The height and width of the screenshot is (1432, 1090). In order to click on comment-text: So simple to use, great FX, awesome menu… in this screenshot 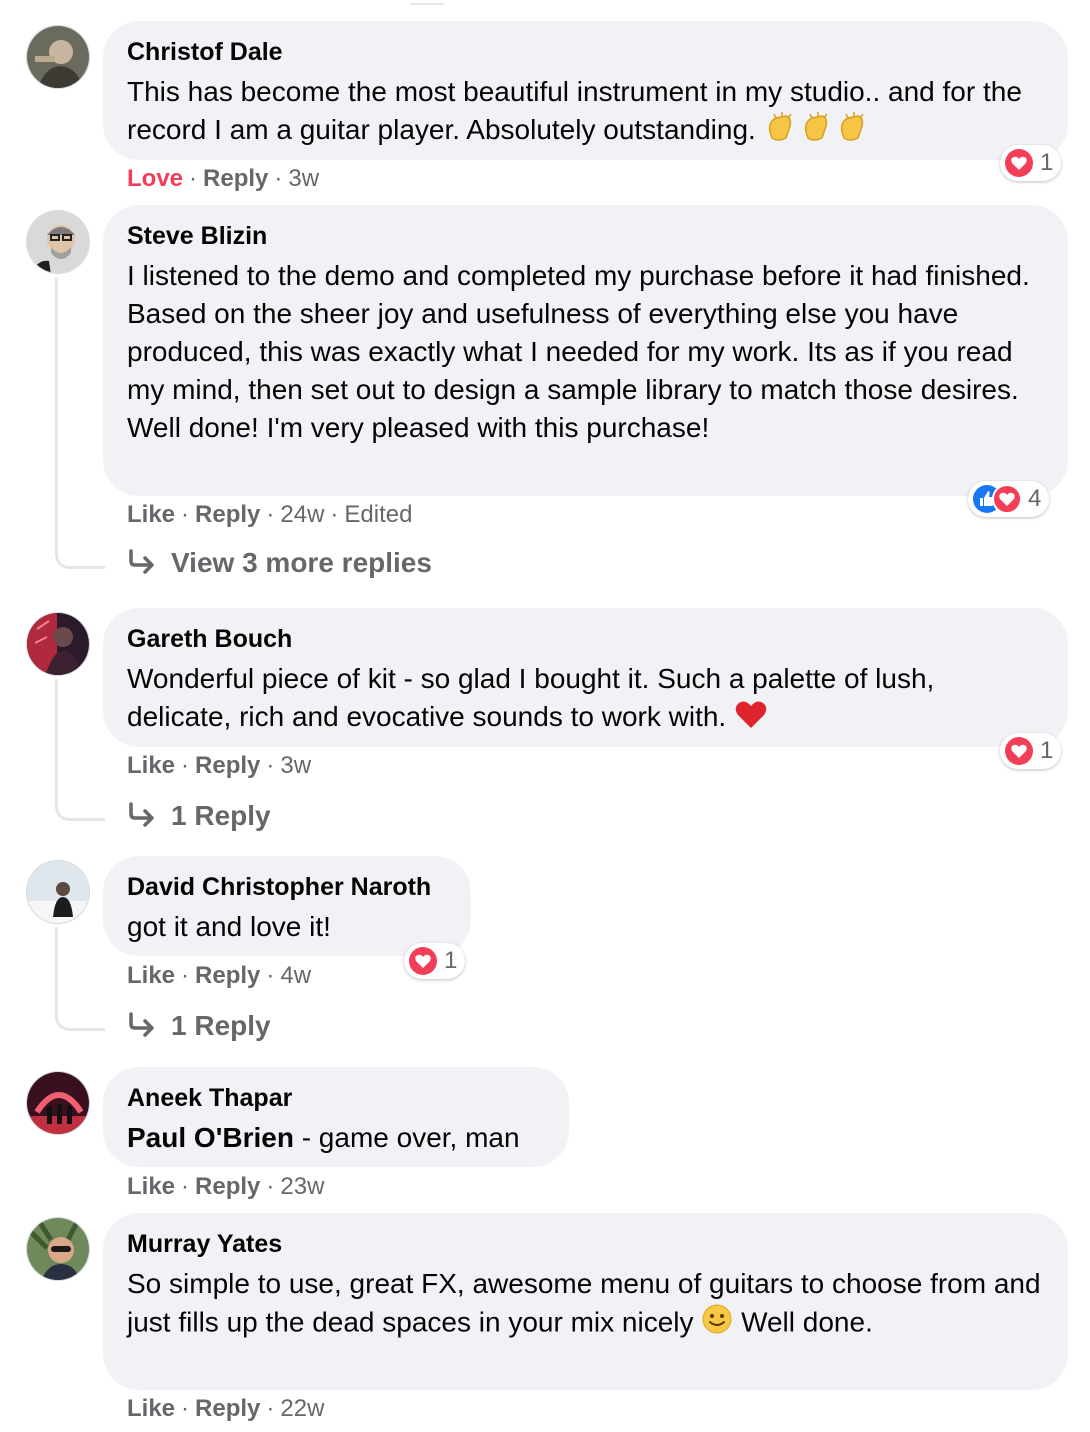, I will do `click(585, 1305)`.